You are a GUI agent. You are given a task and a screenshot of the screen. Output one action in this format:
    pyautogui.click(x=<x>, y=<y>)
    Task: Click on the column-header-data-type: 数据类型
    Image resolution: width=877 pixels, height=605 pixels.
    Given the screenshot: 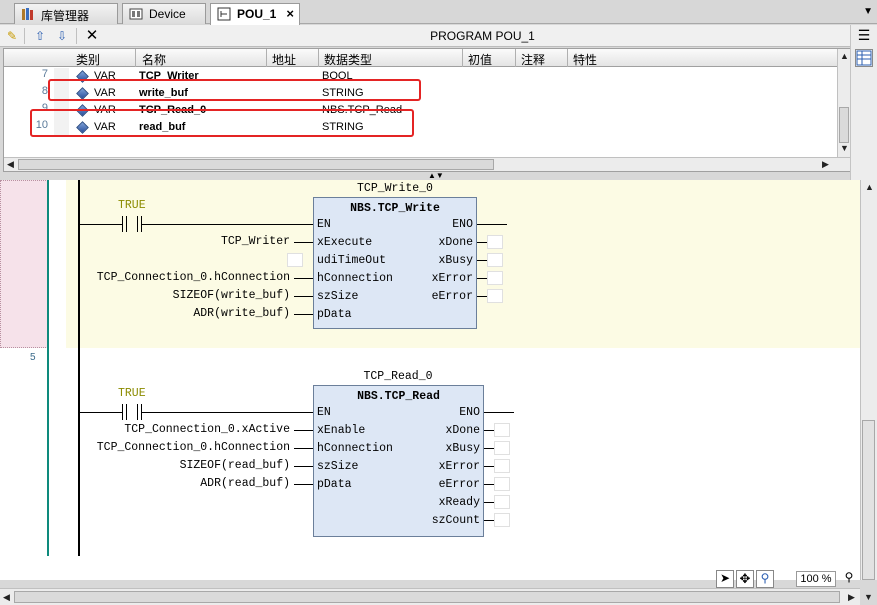 What is the action you would take?
    pyautogui.click(x=348, y=59)
    